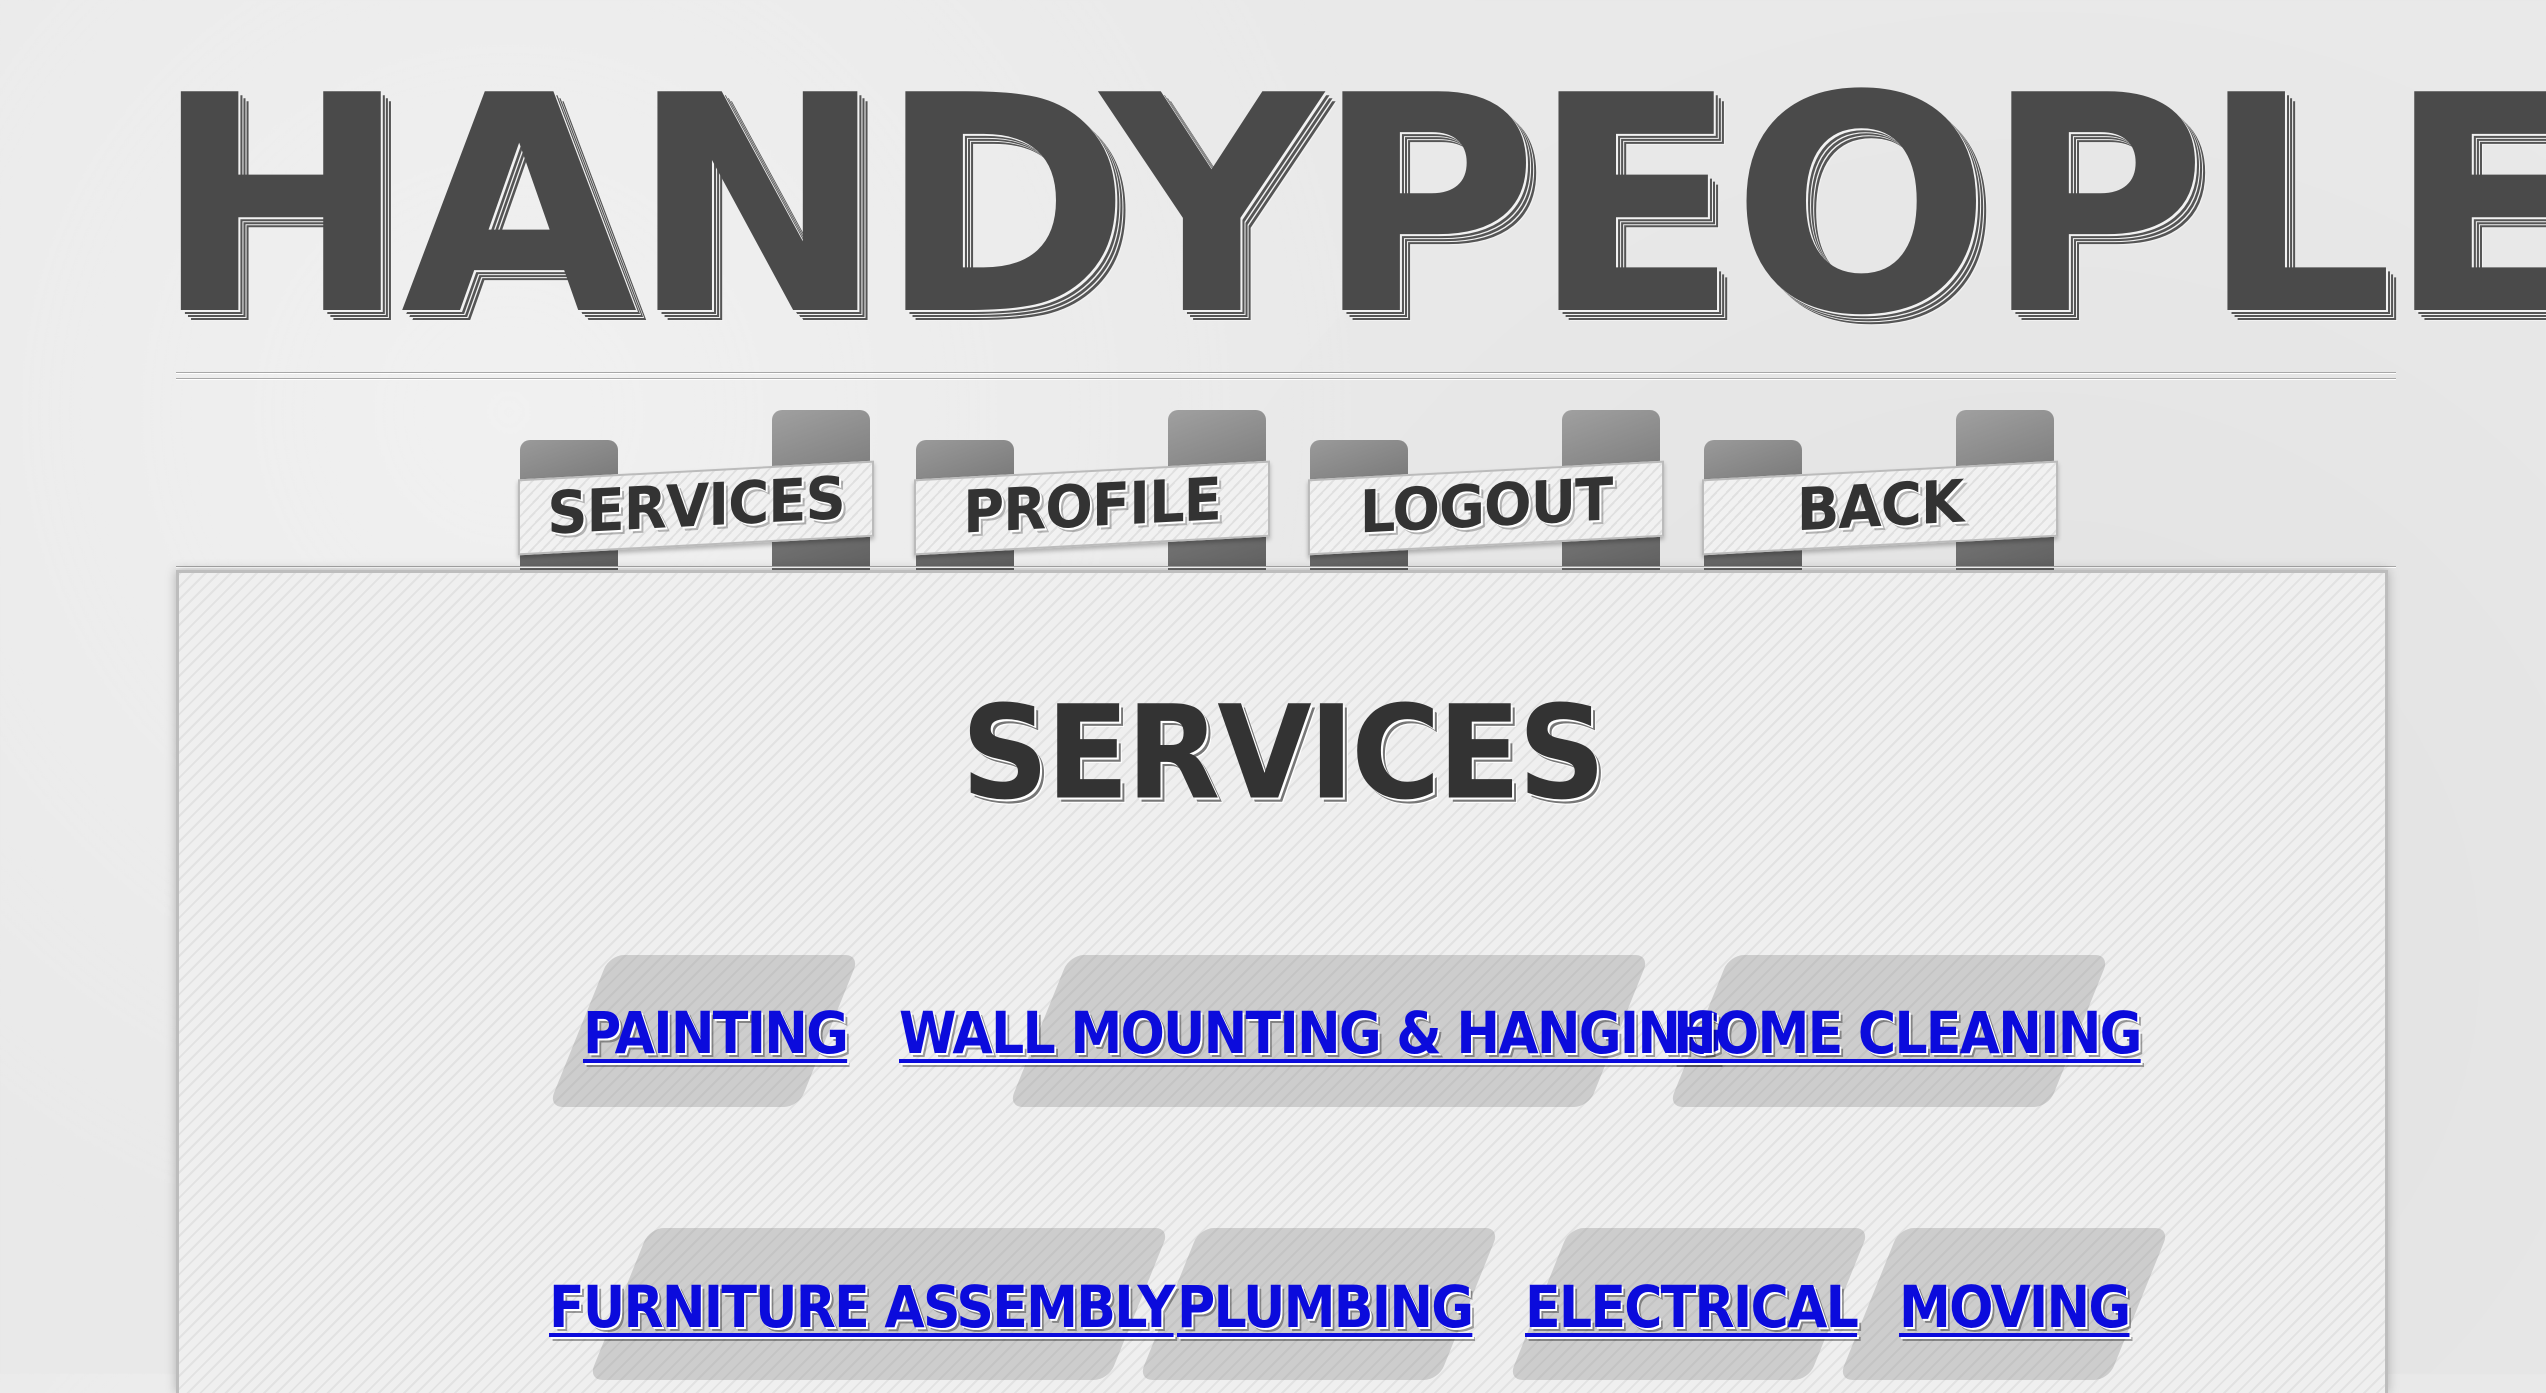  What do you see at coordinates (1692, 1307) in the screenshot?
I see `service-link-electrical: ELECTRICAL` at bounding box center [1692, 1307].